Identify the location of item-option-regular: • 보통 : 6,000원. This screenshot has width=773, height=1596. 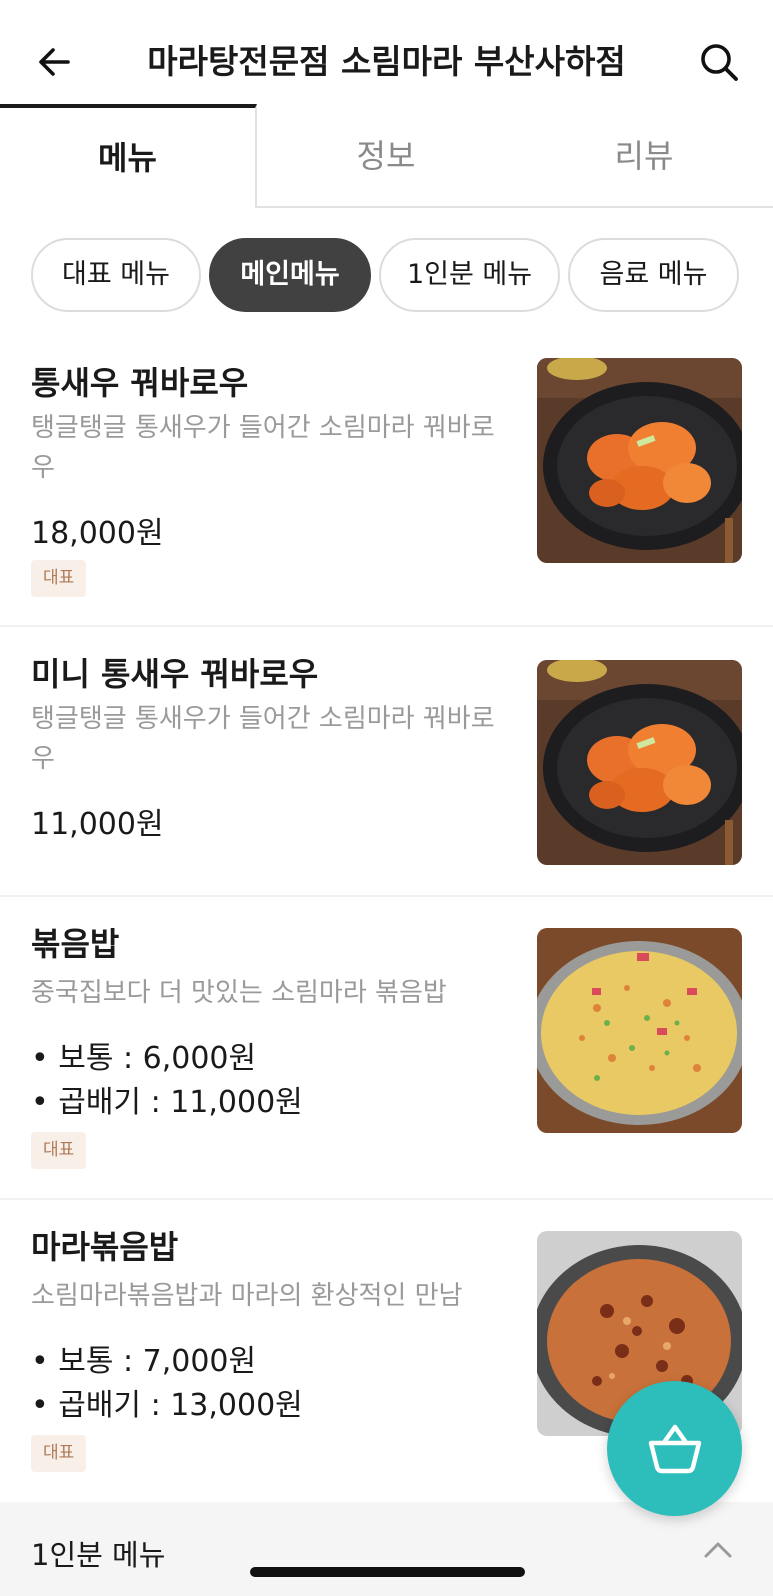
(144, 1058).